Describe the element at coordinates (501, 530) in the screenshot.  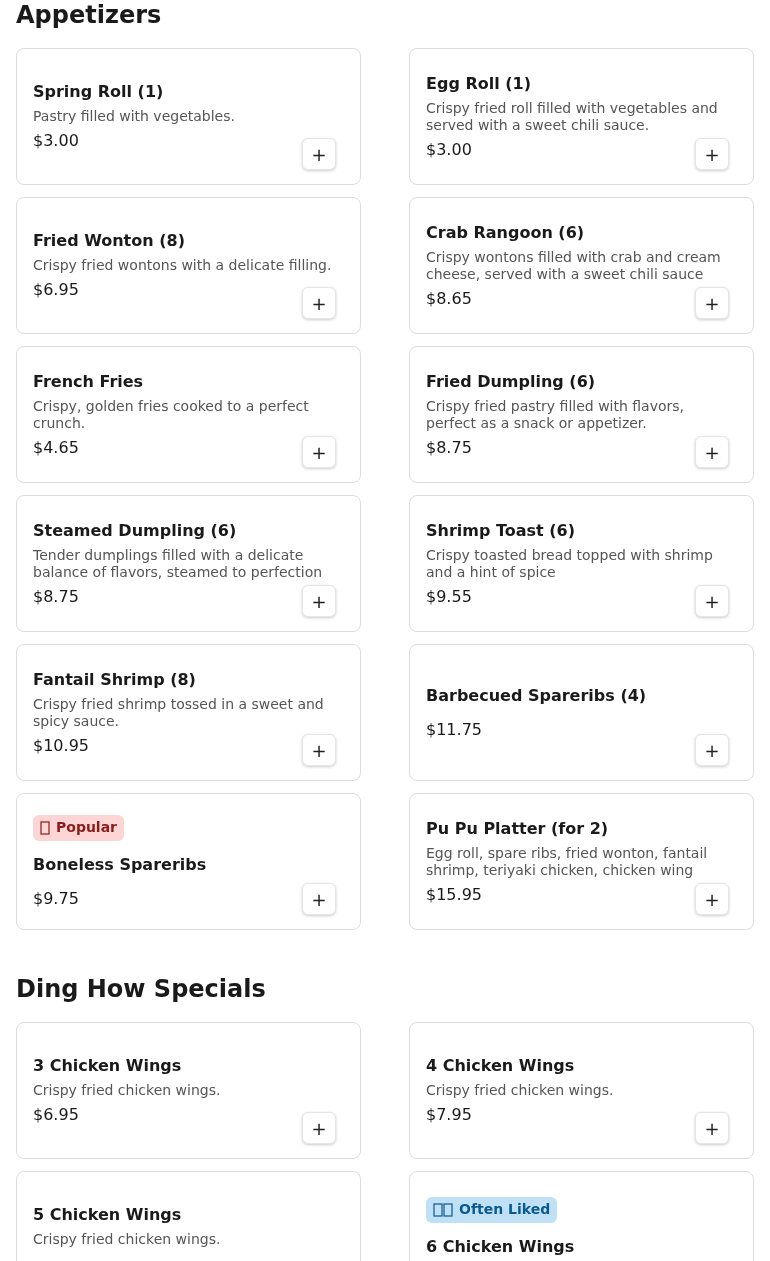
I see `item-name: Shrimp Toast (6)` at that location.